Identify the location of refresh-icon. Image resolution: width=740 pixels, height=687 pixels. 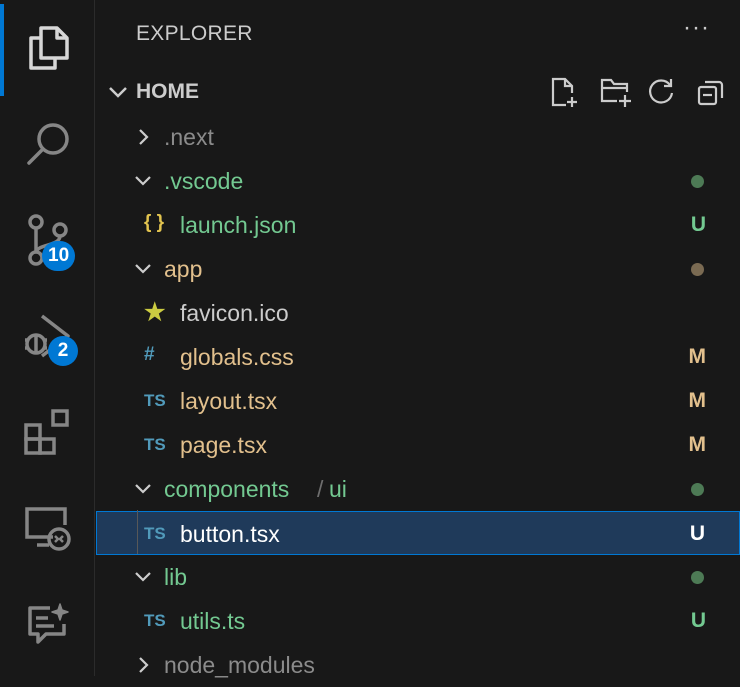
(661, 91).